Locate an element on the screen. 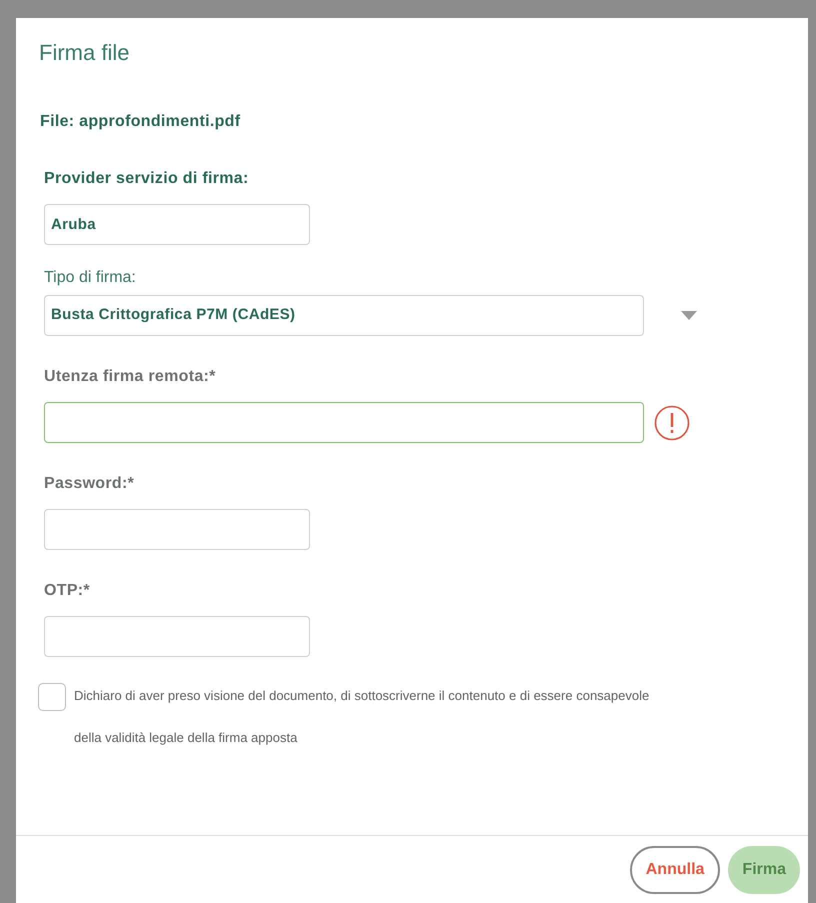 This screenshot has height=903, width=816. field-label: Password:* is located at coordinates (90, 484).